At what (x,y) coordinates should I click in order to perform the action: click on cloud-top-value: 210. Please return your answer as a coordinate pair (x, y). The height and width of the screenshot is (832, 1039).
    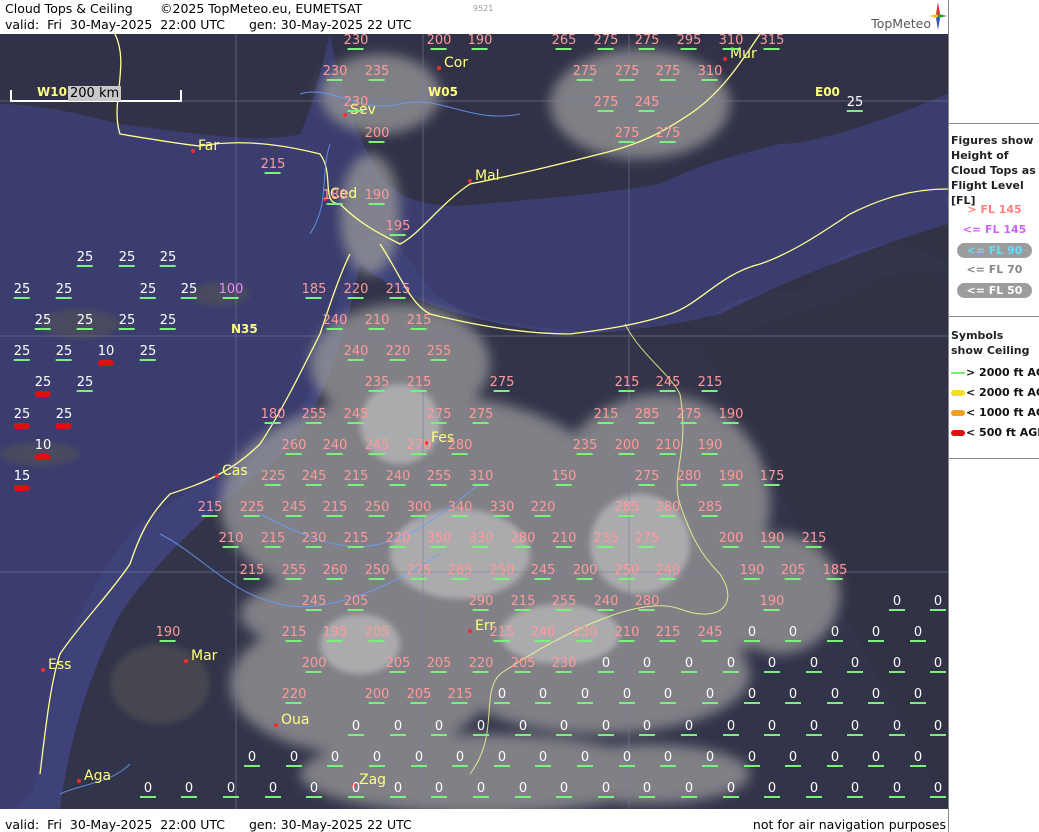
    Looking at the image, I should click on (231, 538).